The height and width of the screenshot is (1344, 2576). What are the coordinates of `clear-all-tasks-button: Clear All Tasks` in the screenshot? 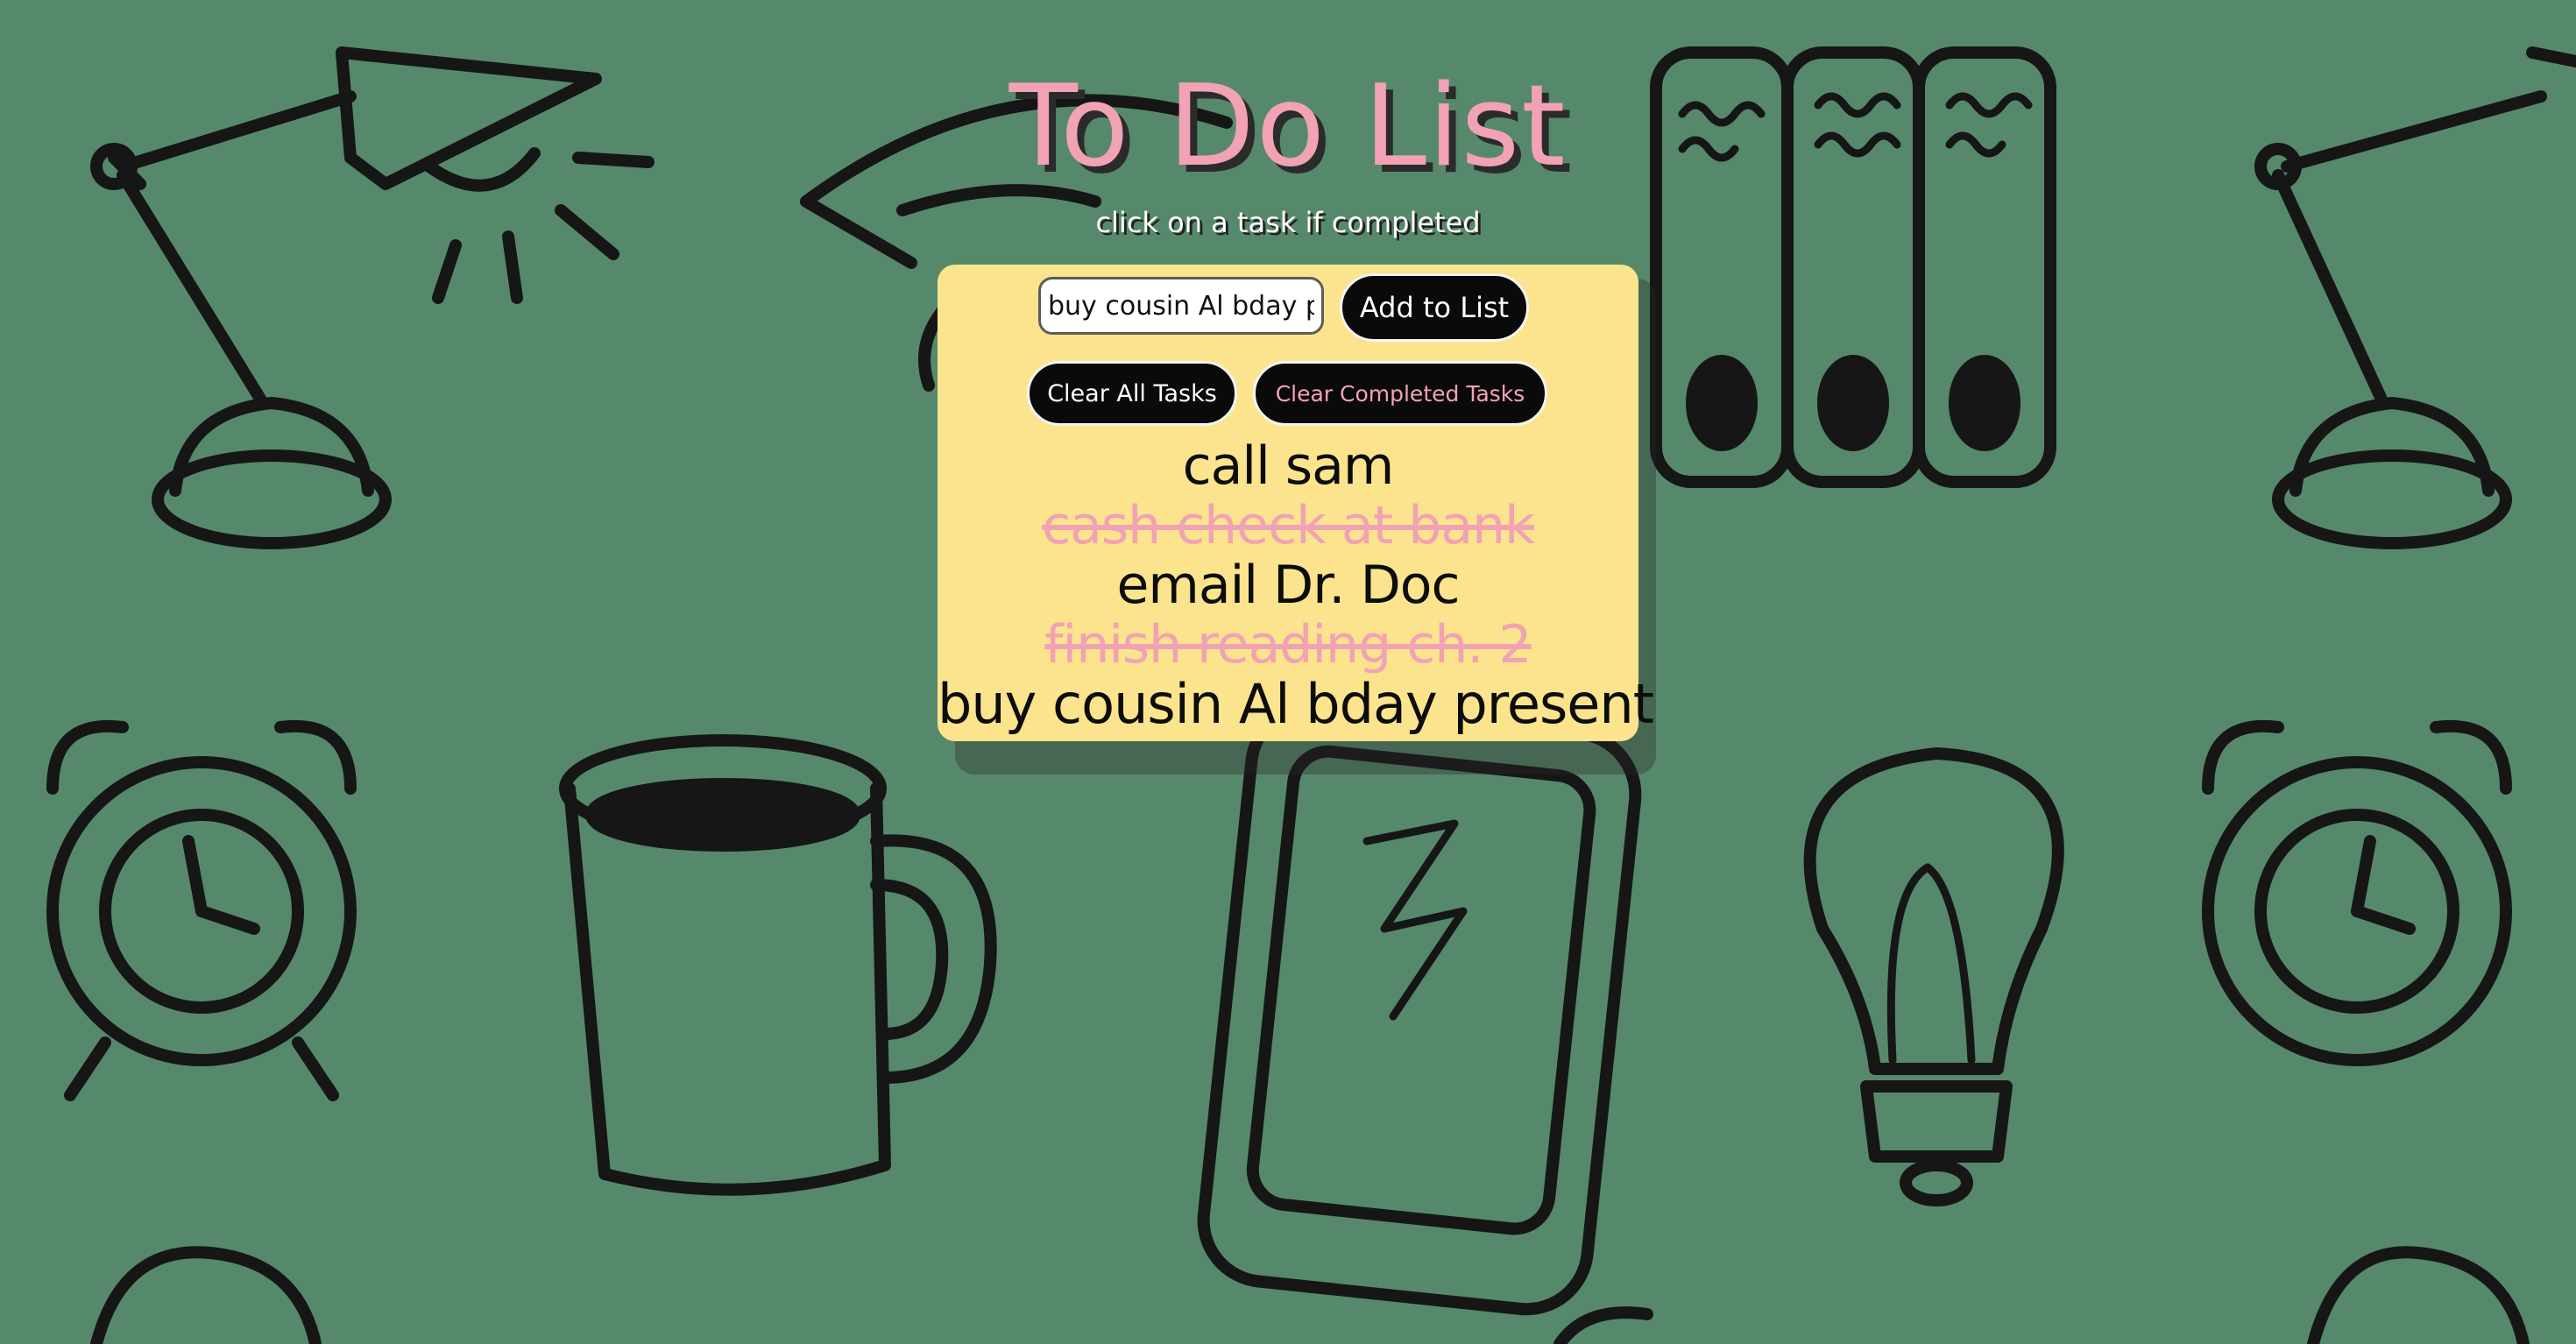 It's located at (1132, 393).